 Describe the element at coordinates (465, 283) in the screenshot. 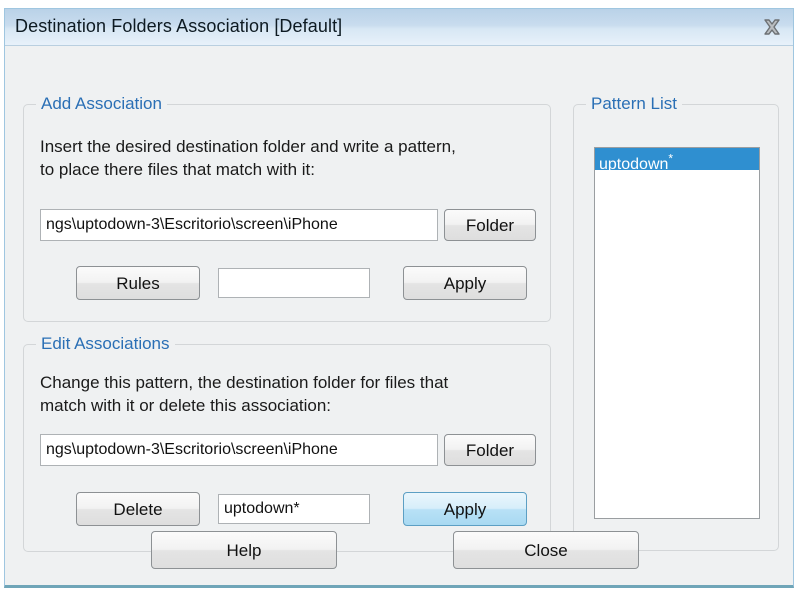

I see `add-apply-button: Apply` at that location.